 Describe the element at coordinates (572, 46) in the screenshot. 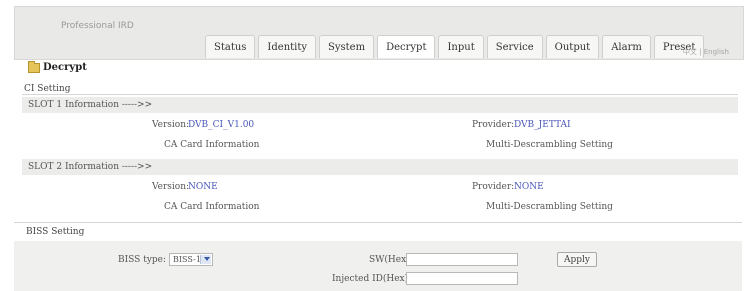

I see `tab-output: Output` at that location.